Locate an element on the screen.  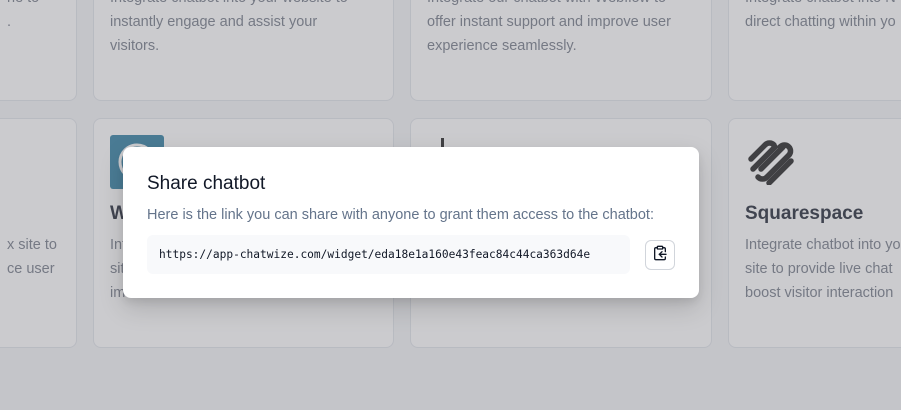
copy-link-button is located at coordinates (660, 255).